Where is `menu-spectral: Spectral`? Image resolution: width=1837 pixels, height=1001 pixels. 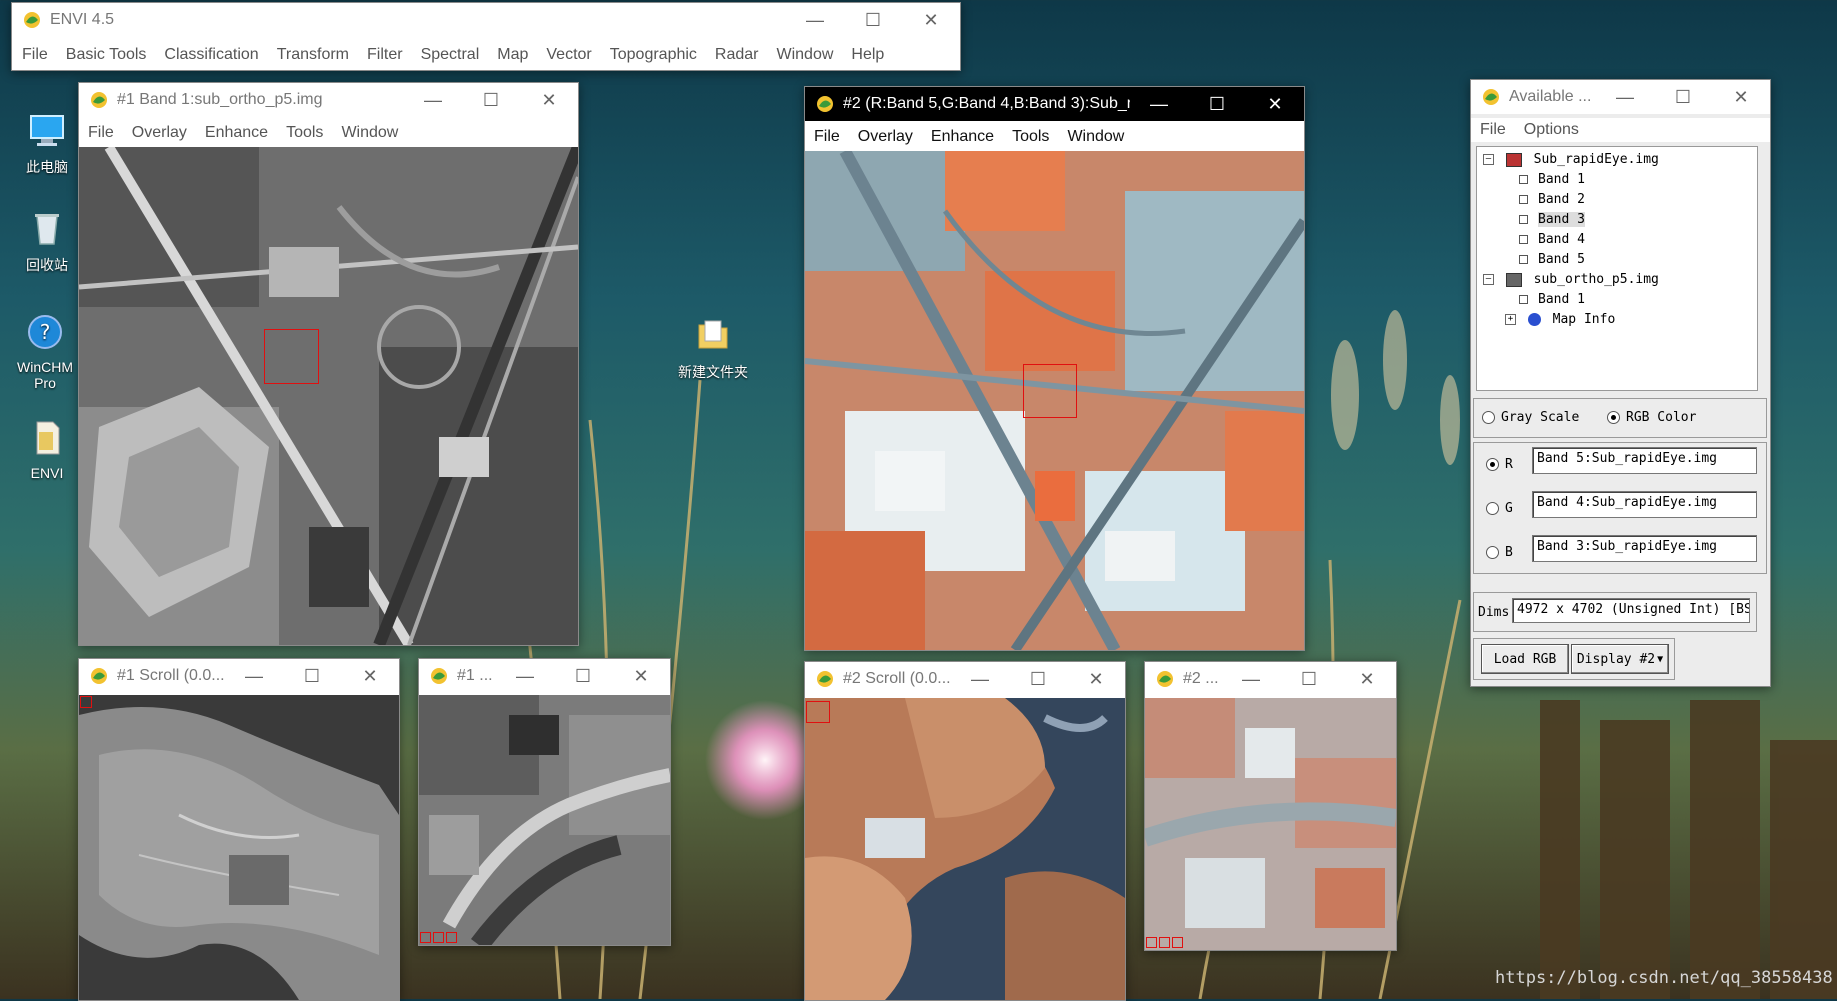 menu-spectral: Spectral is located at coordinates (450, 55).